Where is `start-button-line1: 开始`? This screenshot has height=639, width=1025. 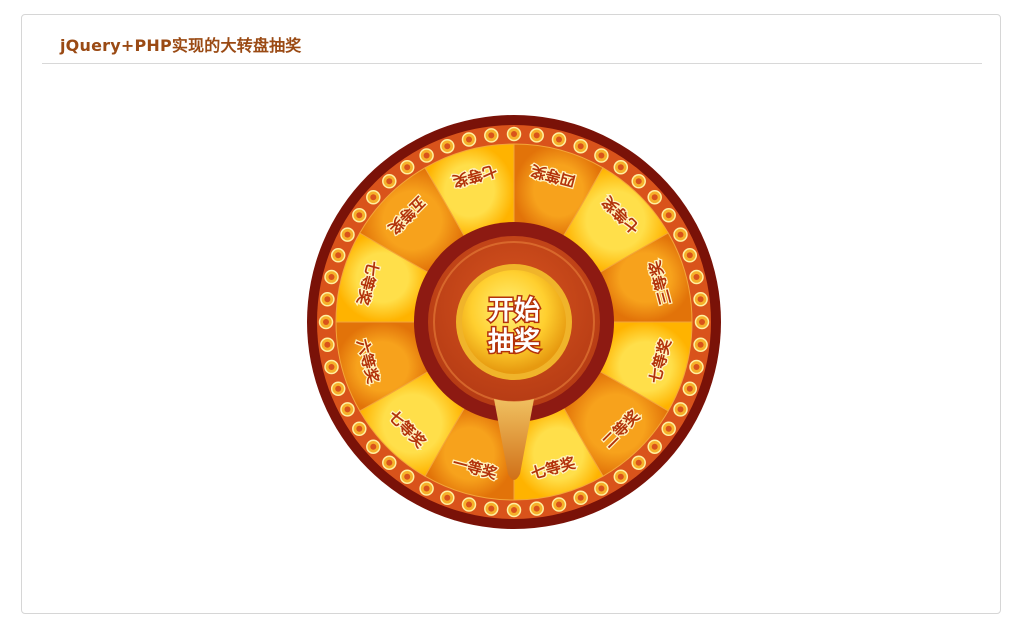 start-button-line1: 开始 is located at coordinates (514, 311).